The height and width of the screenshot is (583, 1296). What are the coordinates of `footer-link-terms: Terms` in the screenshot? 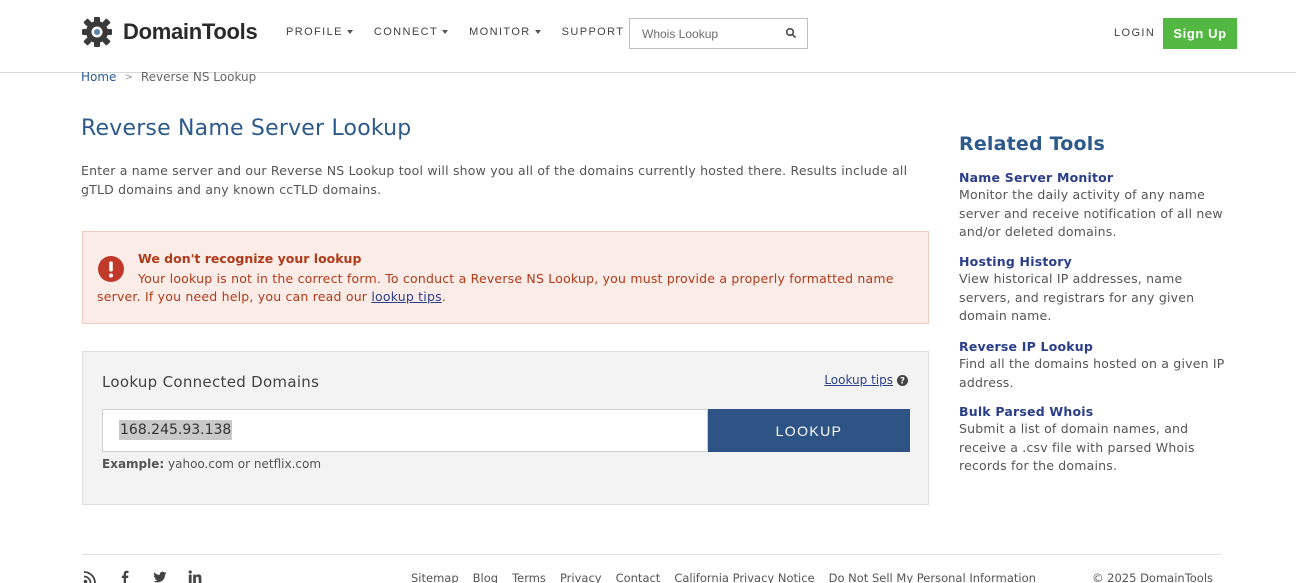 It's located at (529, 577).